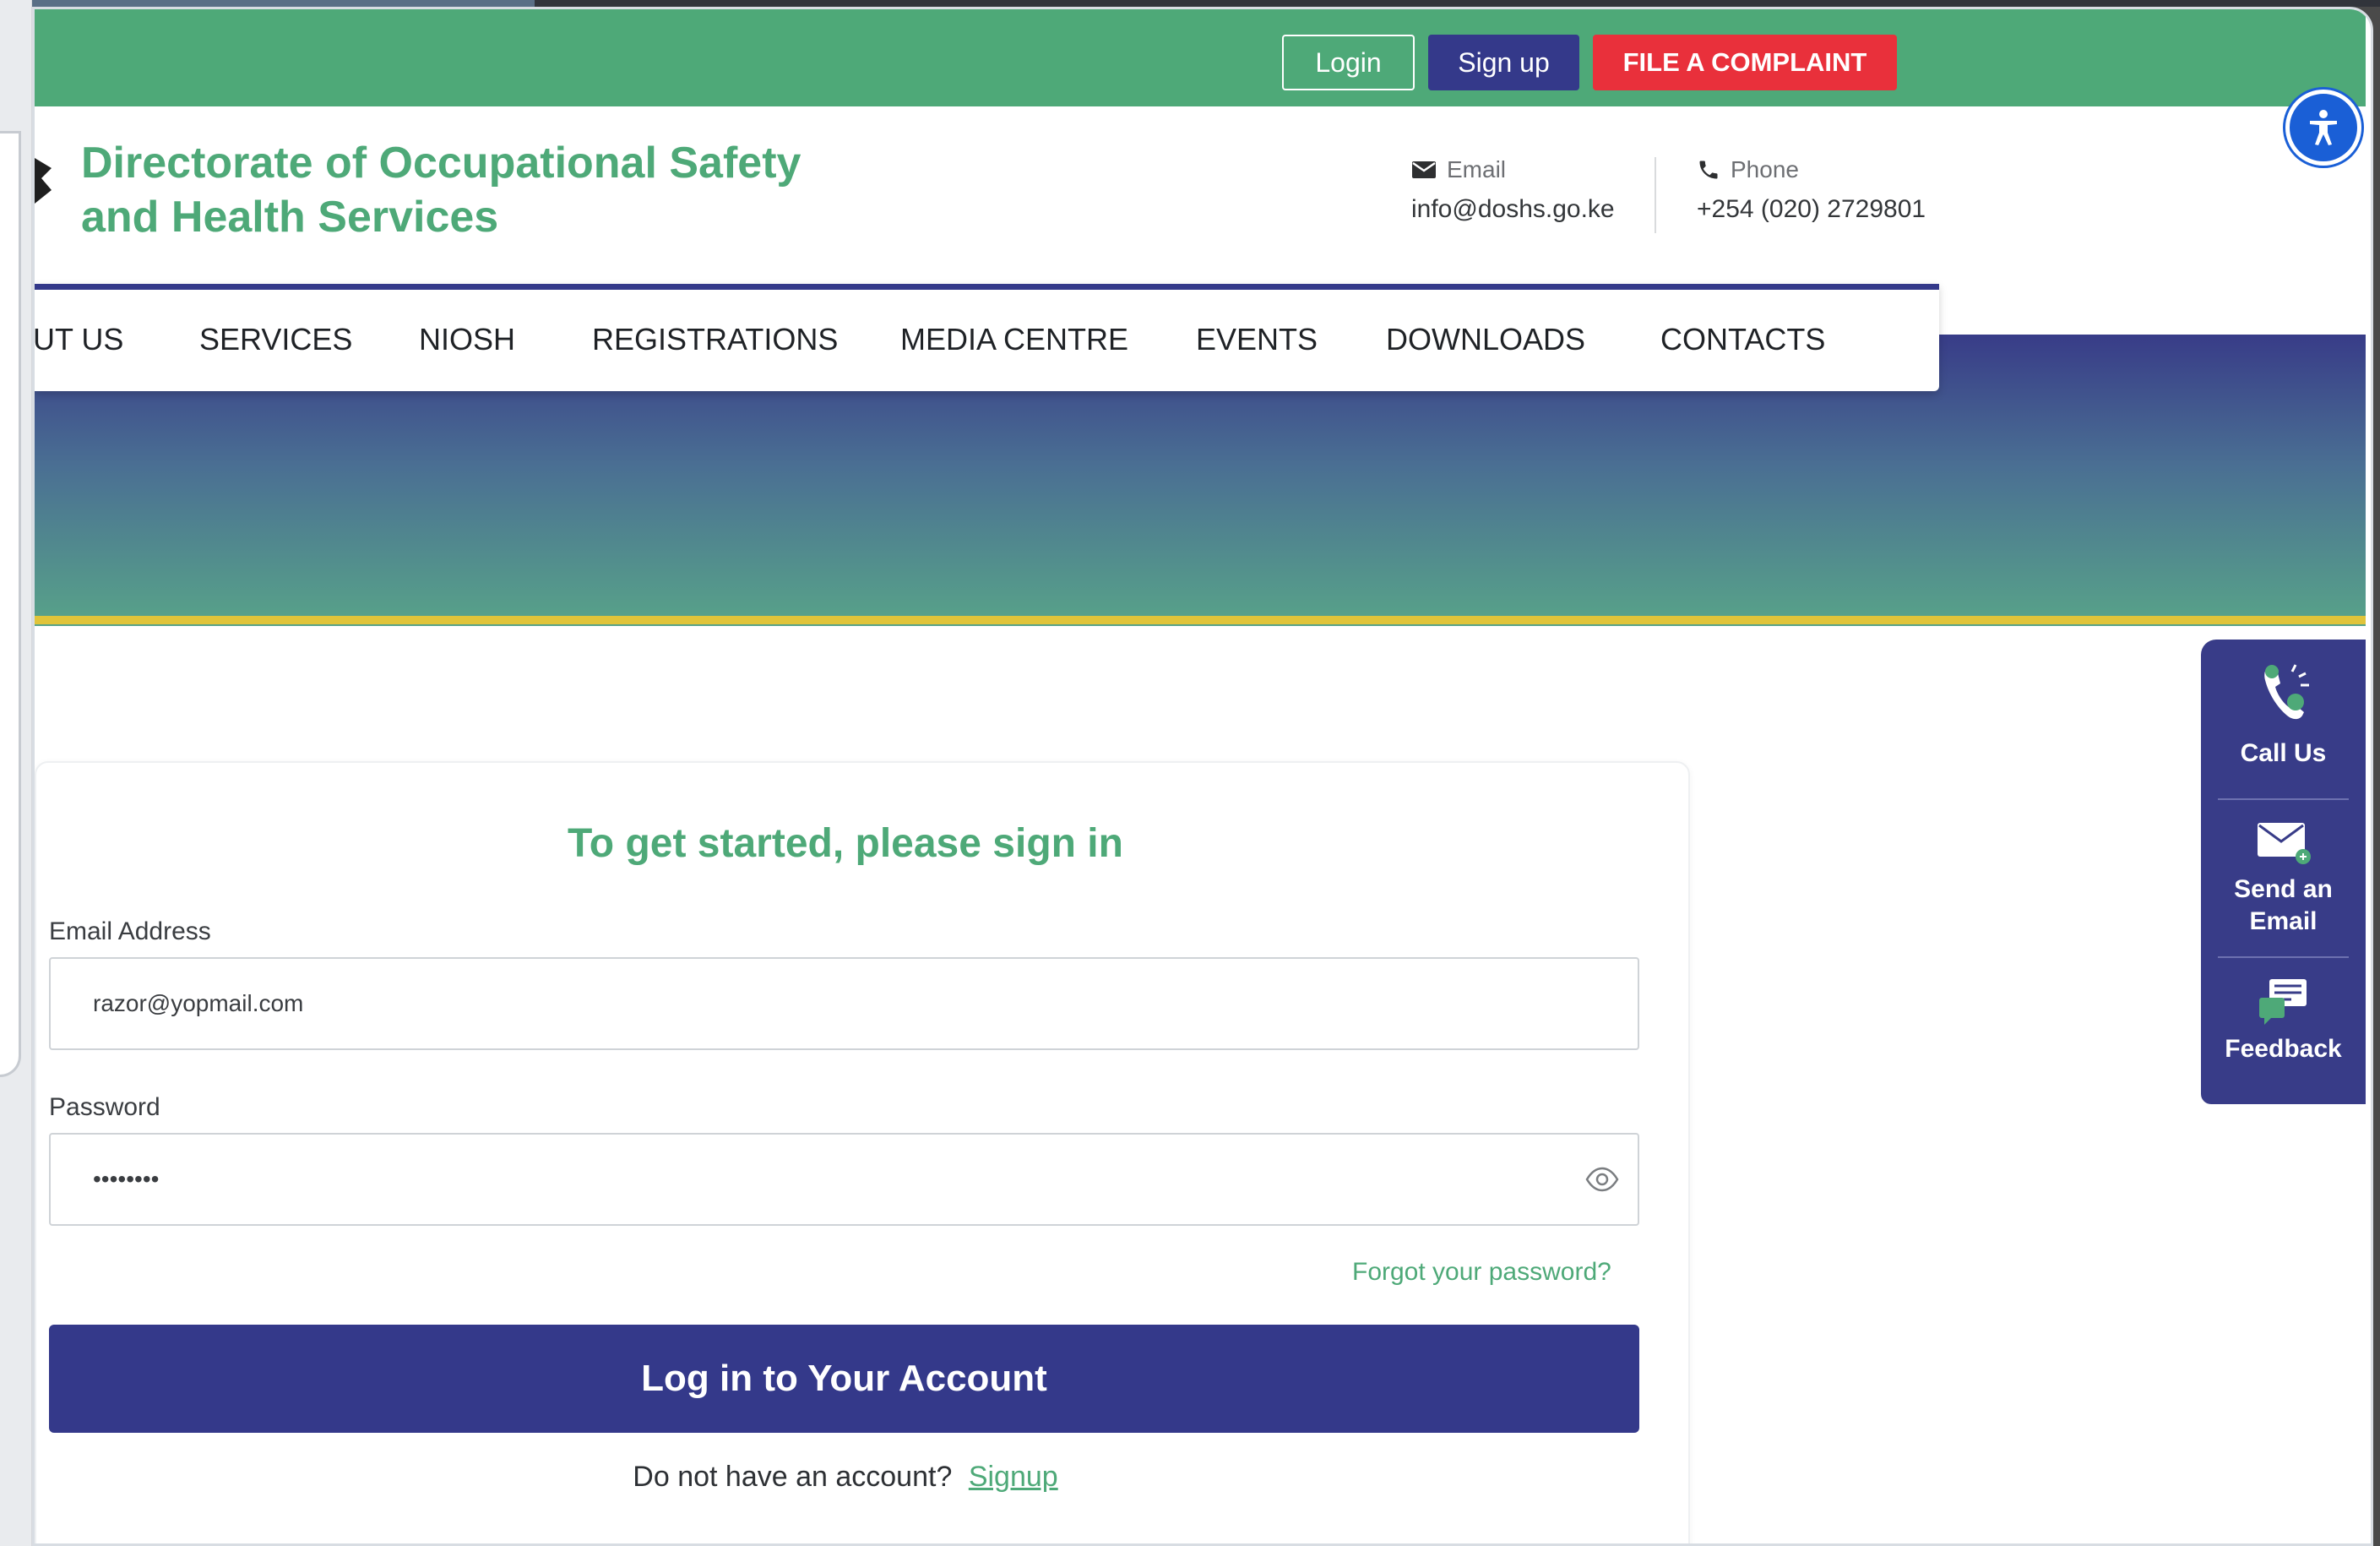  What do you see at coordinates (1200, 620) in the screenshot?
I see `hero-accent-stripe` at bounding box center [1200, 620].